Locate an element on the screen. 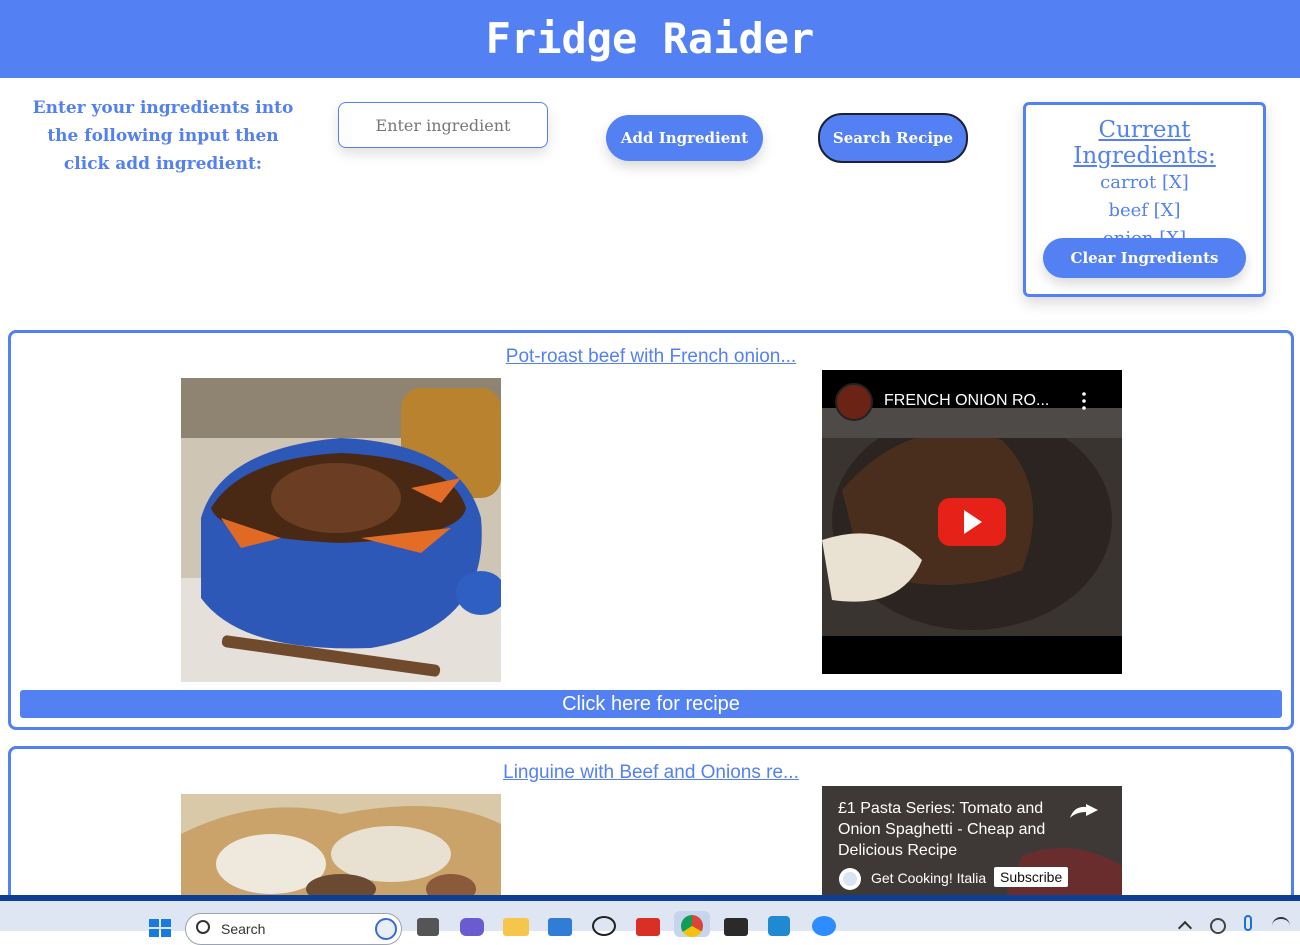 The image size is (1300, 945). wifi-icon is located at coordinates (1281, 926).